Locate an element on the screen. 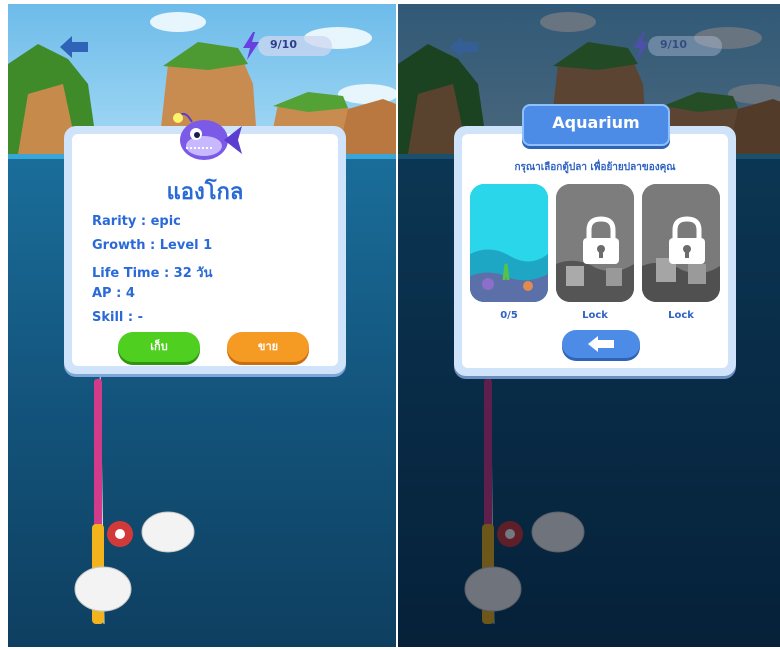  back-button is located at coordinates (601, 344).